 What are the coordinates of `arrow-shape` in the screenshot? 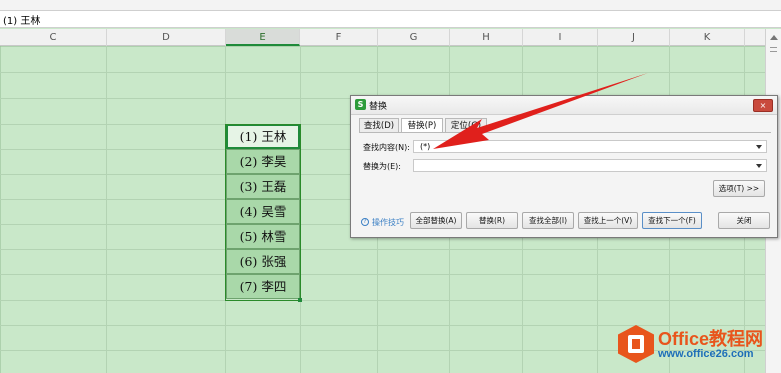 It's located at (540, 111).